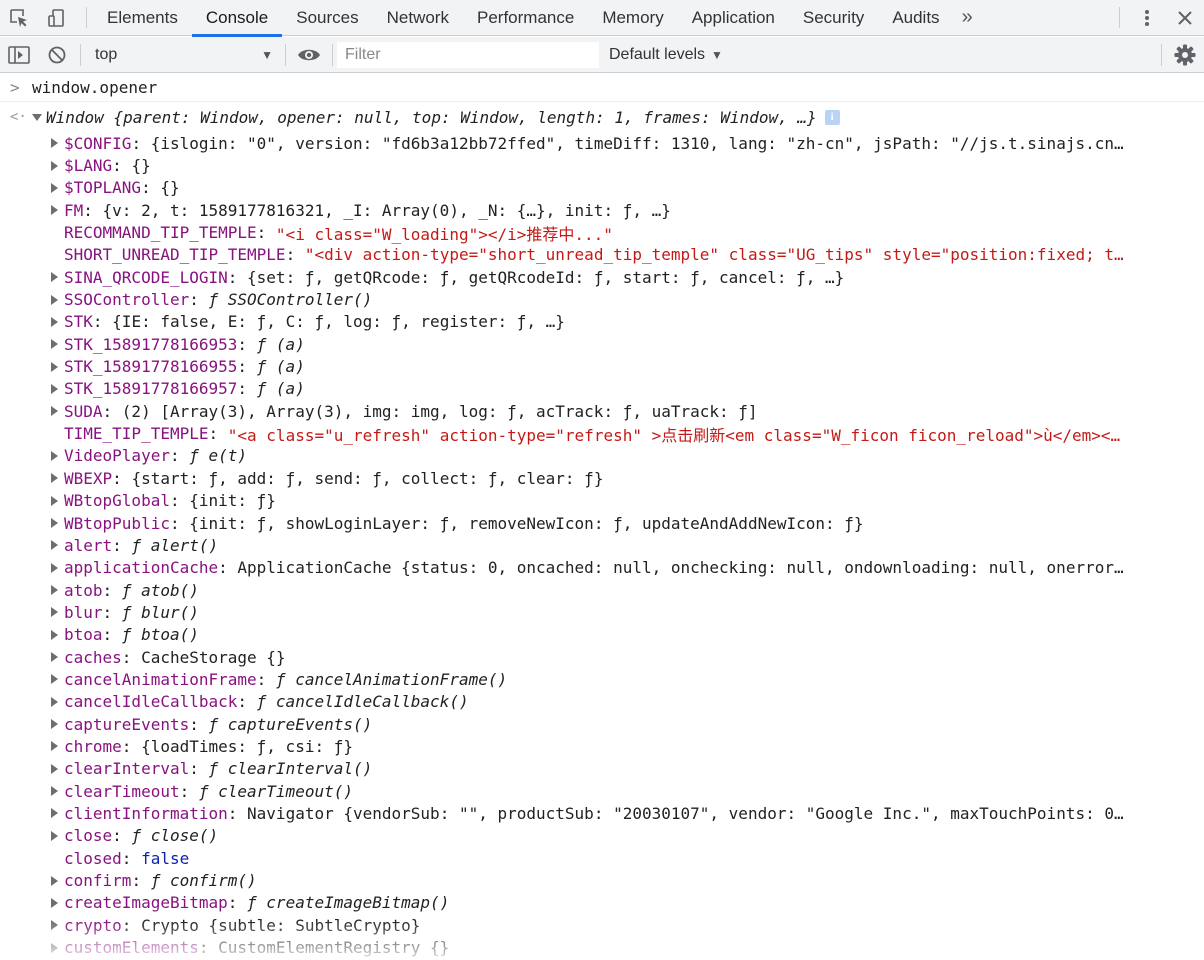  Describe the element at coordinates (327, 18) in the screenshot. I see `tab-sources: Sources` at that location.